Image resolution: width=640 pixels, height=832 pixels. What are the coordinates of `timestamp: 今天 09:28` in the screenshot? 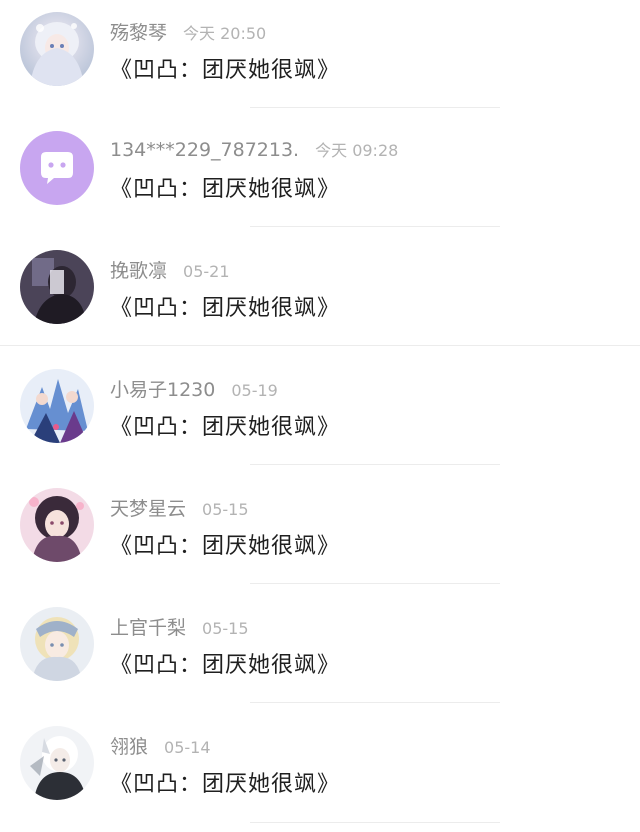 It's located at (357, 150).